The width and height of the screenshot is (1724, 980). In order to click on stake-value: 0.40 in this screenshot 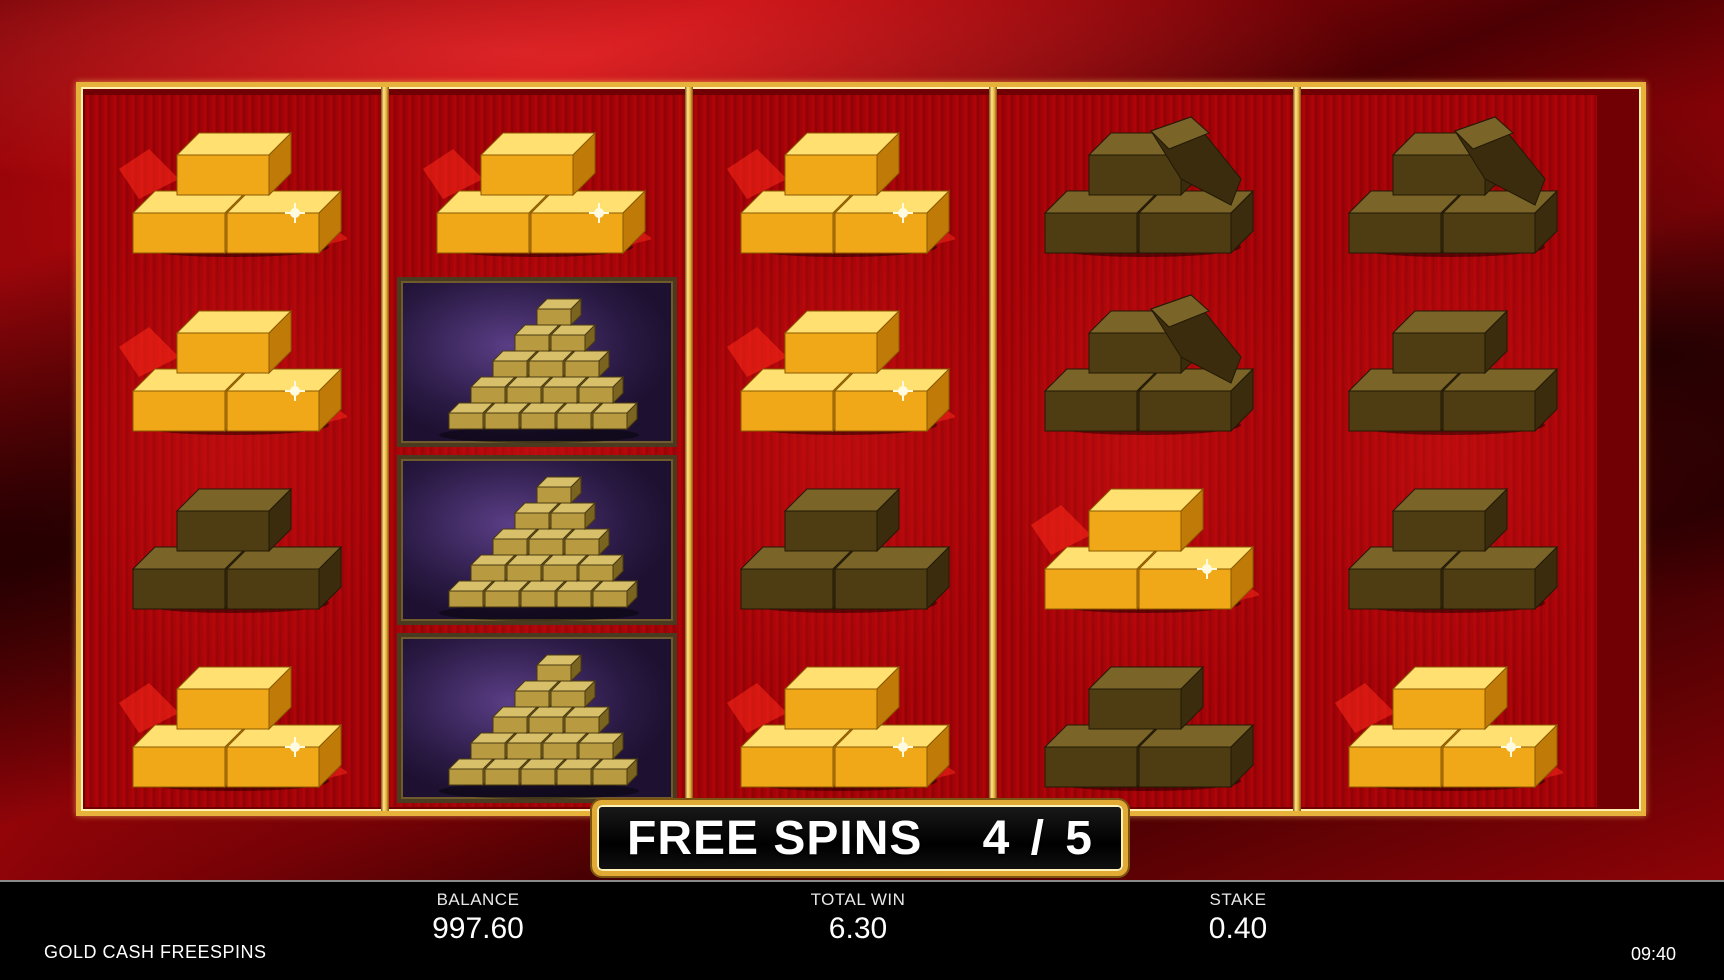, I will do `click(1238, 928)`.